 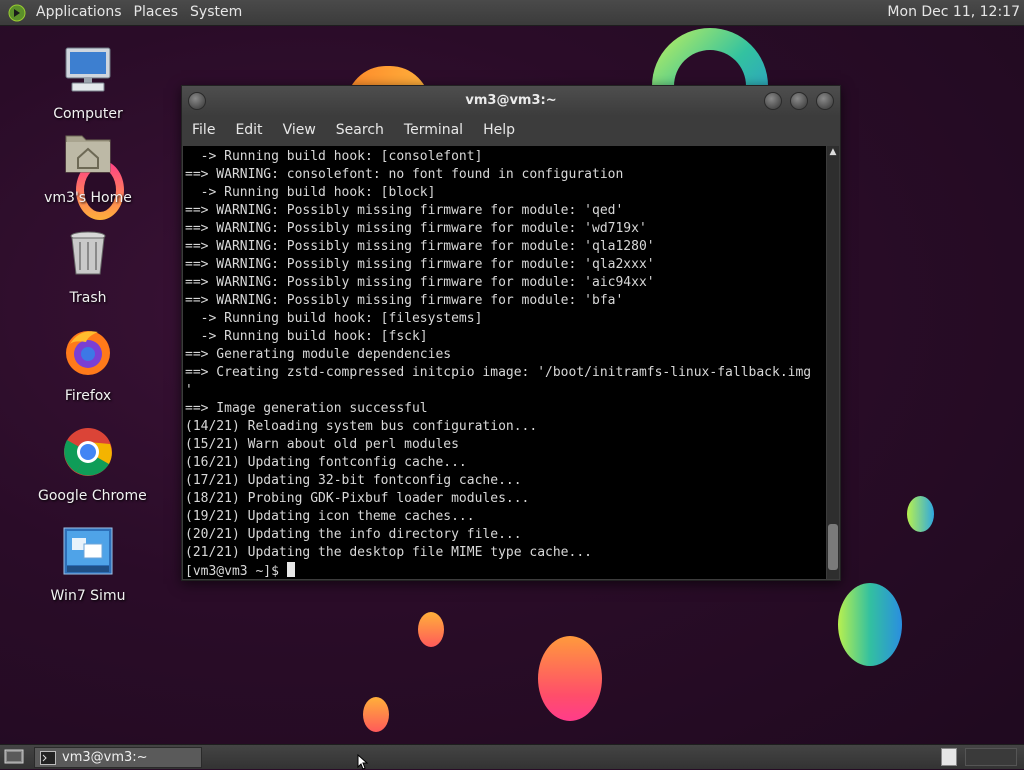 I want to click on terminal-app-icon, so click(x=48, y=757).